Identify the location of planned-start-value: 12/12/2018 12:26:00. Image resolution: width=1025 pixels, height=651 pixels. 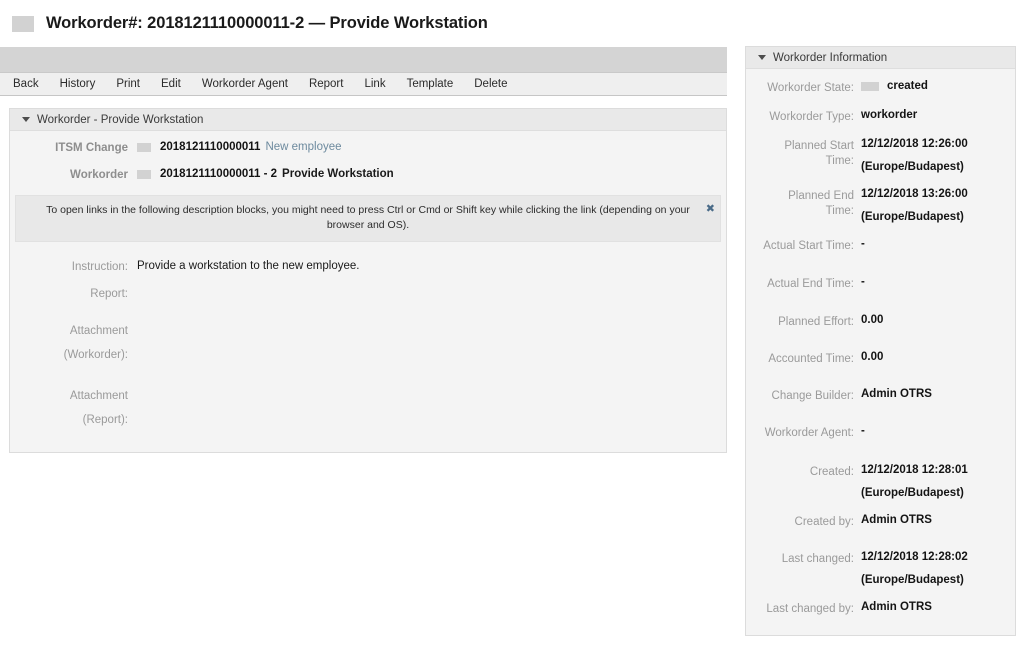
(914, 144).